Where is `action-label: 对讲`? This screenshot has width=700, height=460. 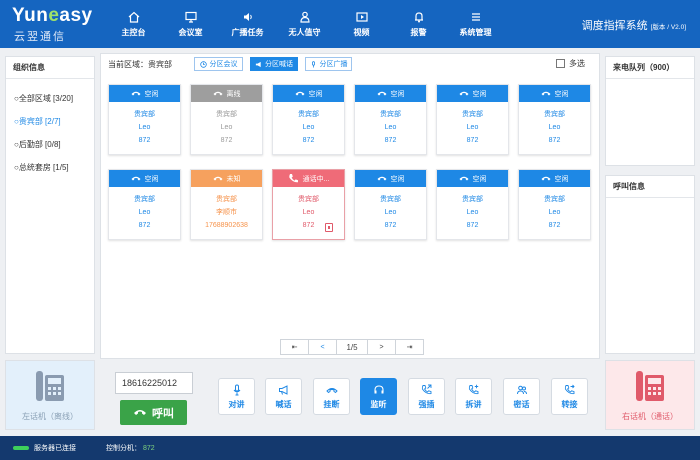 action-label: 对讲 is located at coordinates (236, 404).